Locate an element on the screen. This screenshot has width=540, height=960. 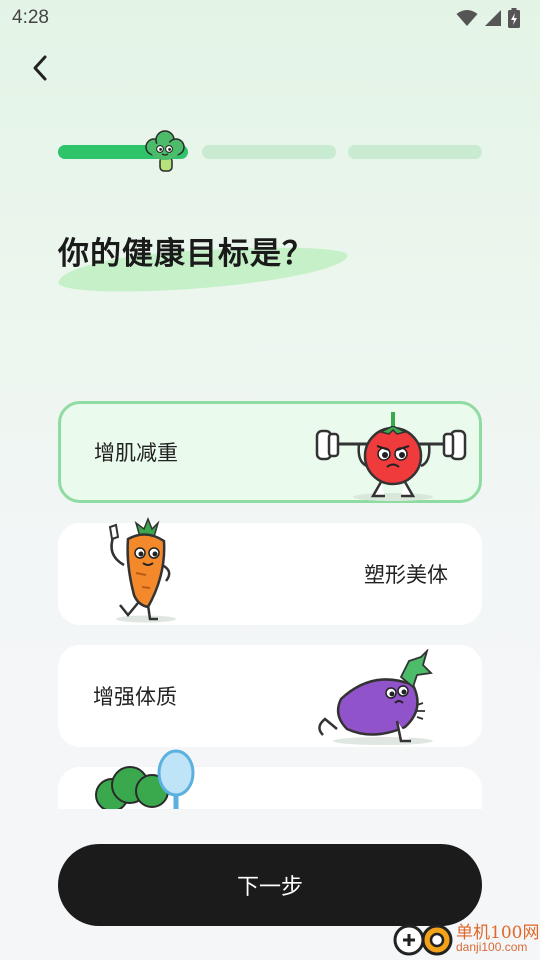
option-muscle-gain-weight-loss: 增肌减重 is located at coordinates (270, 452).